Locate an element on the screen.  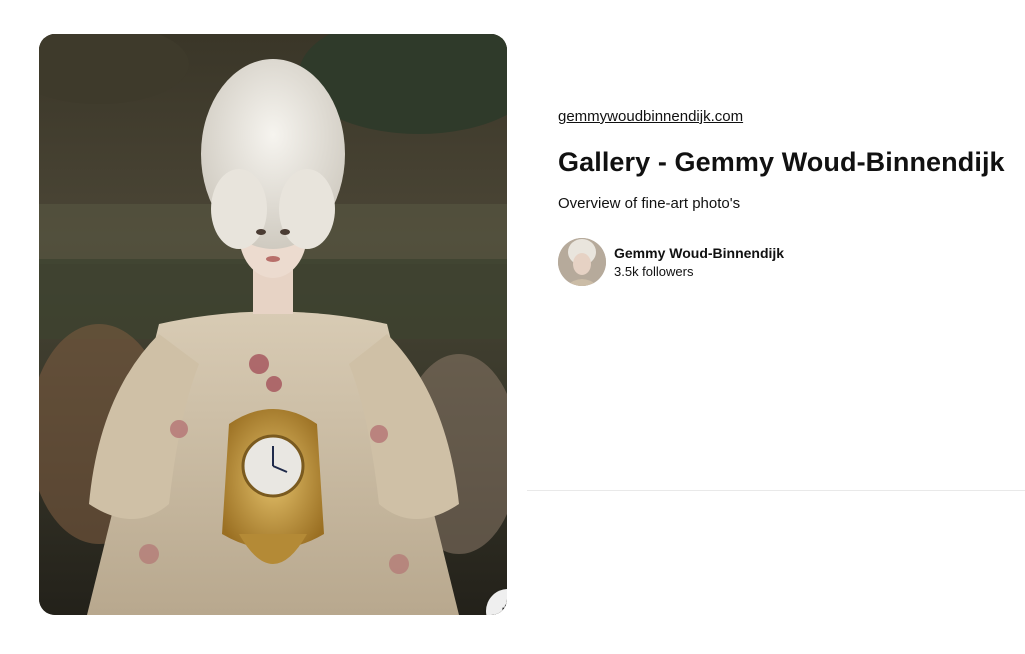
avatar is located at coordinates (582, 262).